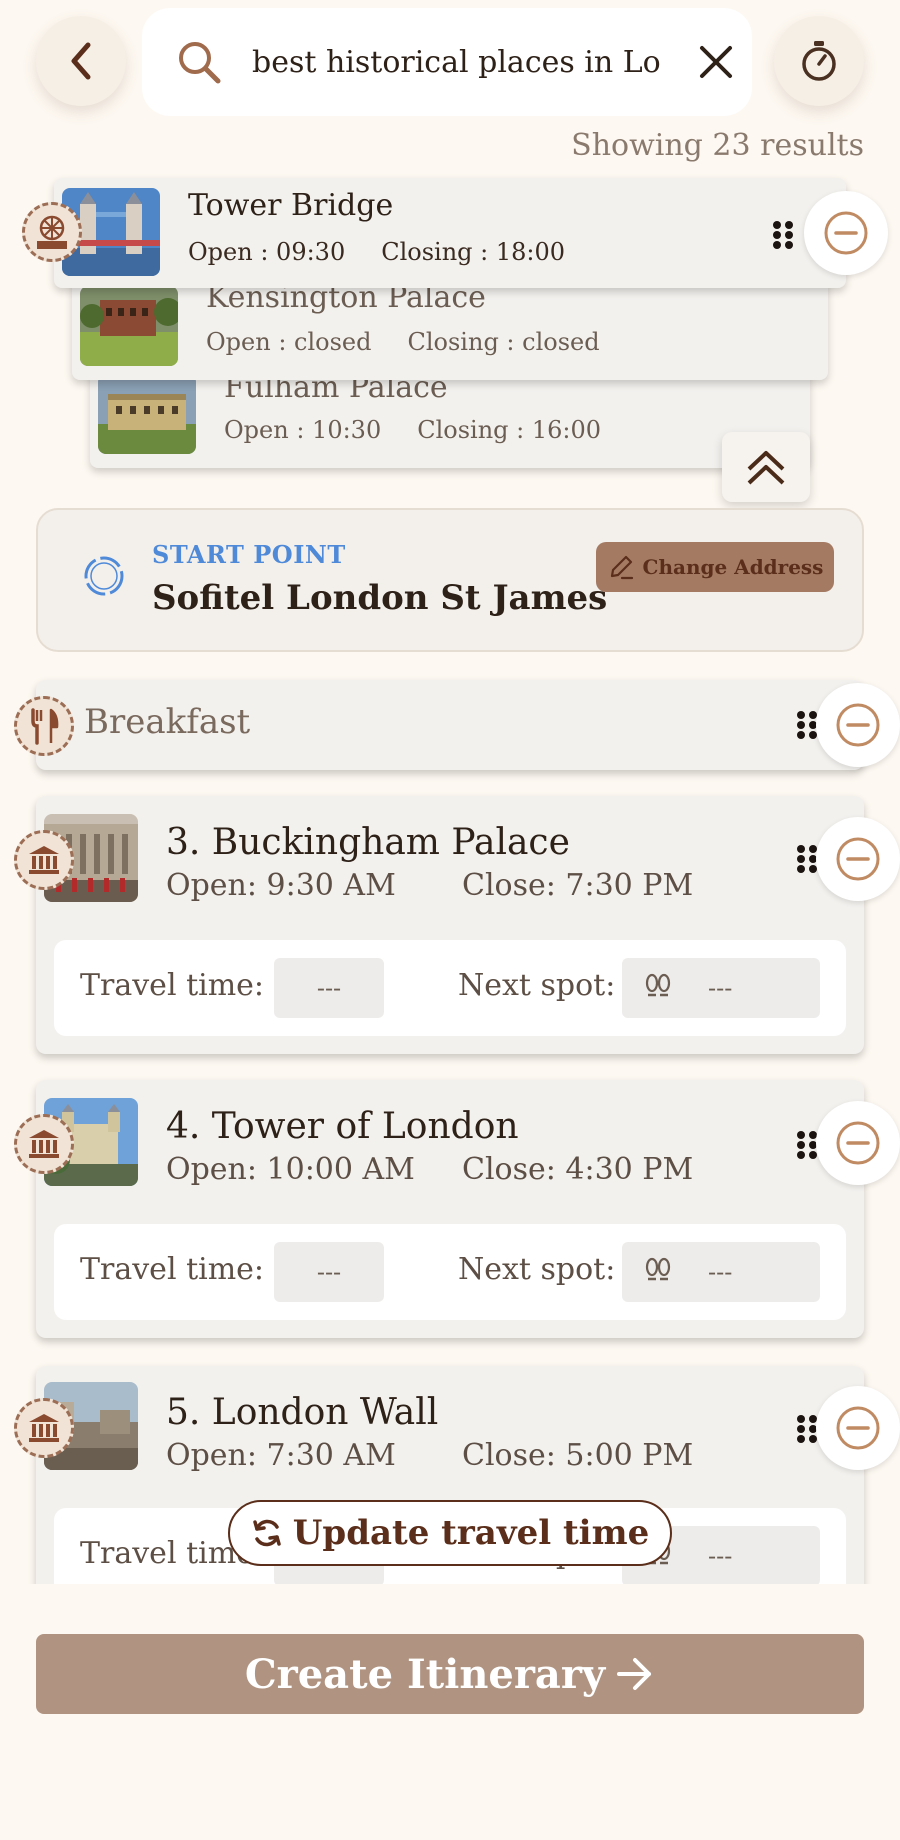 The width and height of the screenshot is (900, 1840). I want to click on meal-label: Breakfast, so click(167, 722).